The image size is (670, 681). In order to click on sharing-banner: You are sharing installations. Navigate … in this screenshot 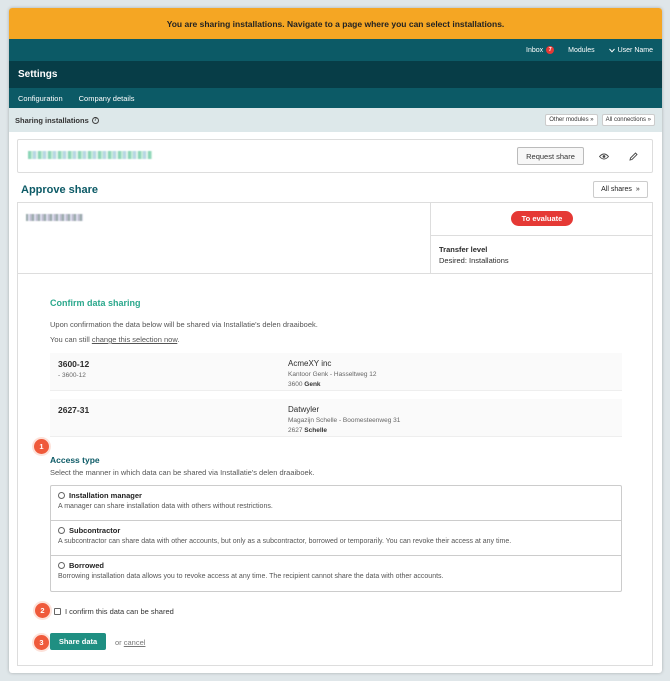, I will do `click(335, 23)`.